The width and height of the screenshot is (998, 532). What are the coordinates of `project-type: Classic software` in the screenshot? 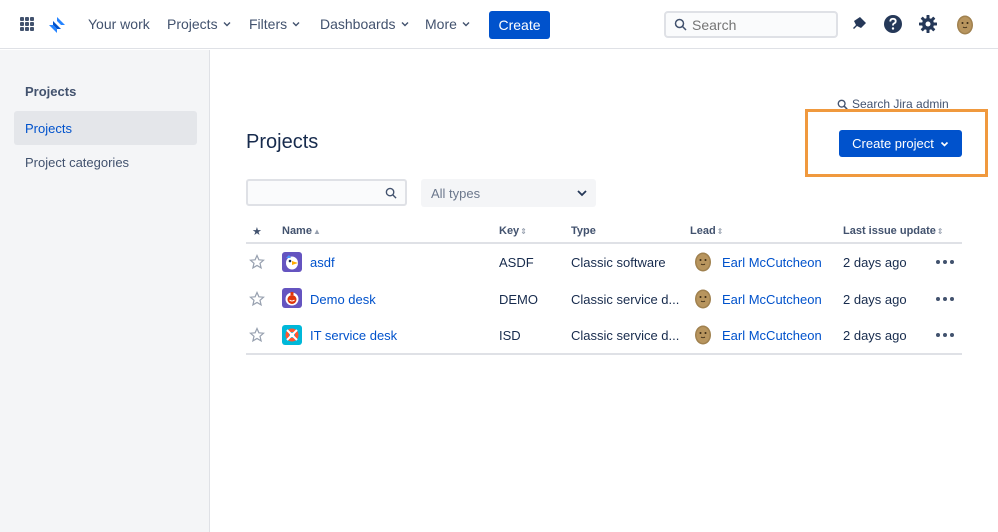 It's located at (618, 262).